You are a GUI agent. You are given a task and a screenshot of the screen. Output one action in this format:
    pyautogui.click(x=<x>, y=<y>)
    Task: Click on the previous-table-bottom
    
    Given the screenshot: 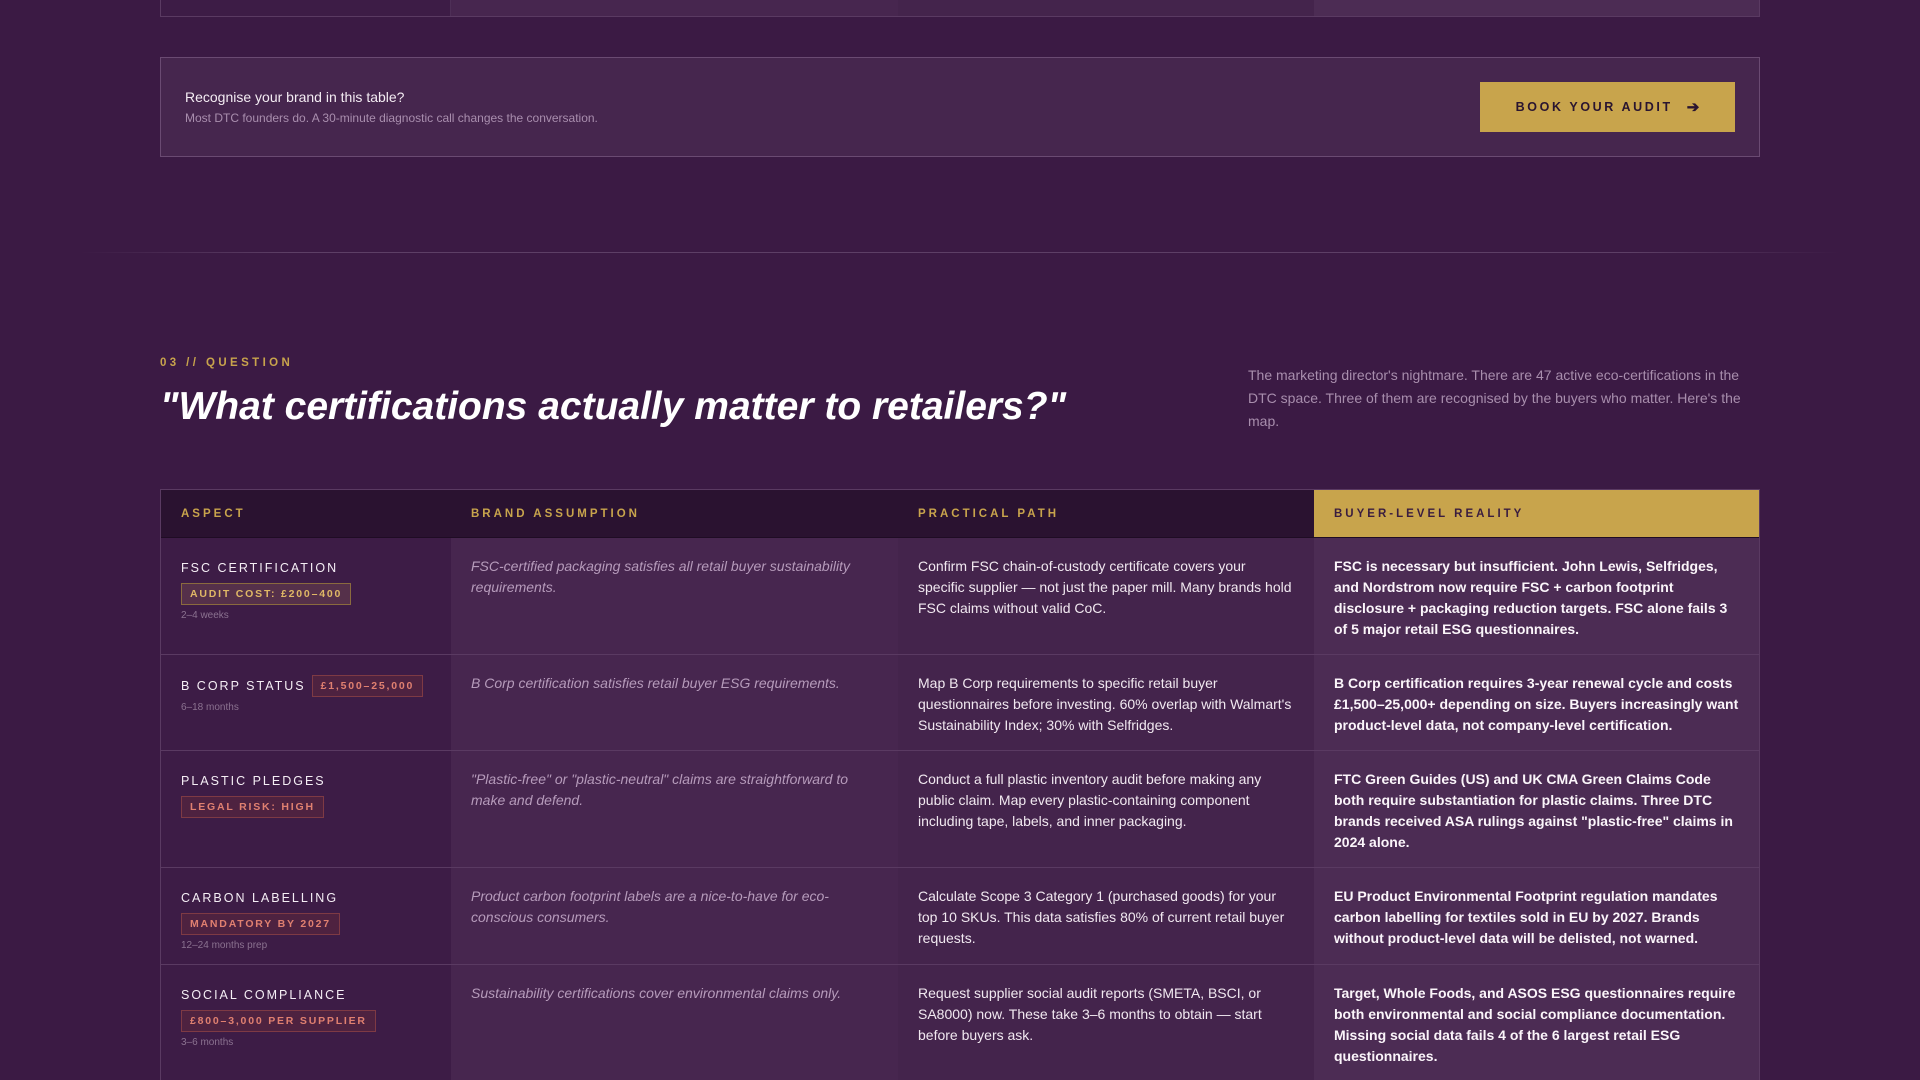 What is the action you would take?
    pyautogui.click(x=960, y=8)
    